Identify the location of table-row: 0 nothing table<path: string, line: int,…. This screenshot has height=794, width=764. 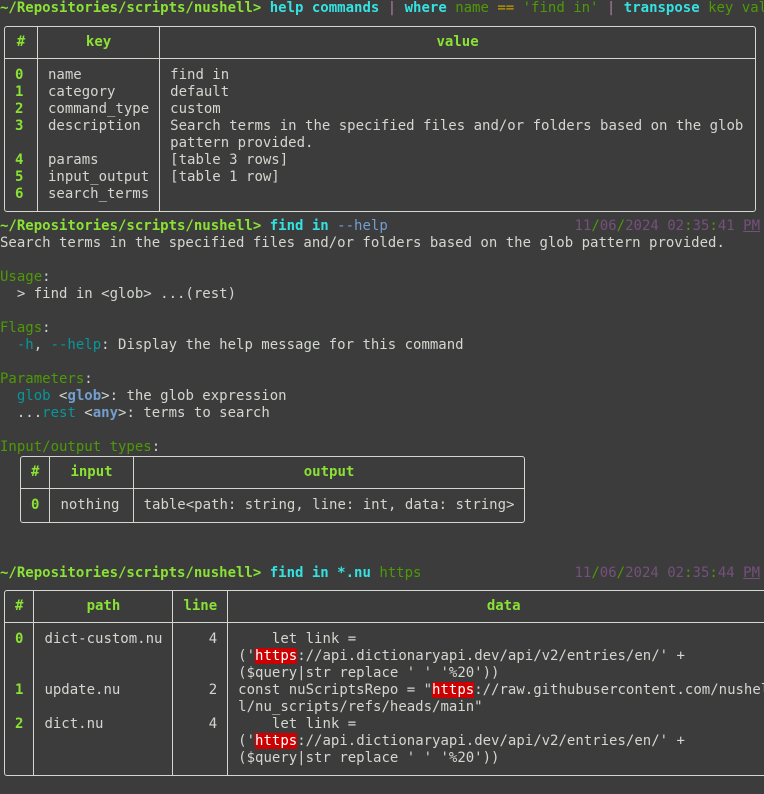
(272, 505).